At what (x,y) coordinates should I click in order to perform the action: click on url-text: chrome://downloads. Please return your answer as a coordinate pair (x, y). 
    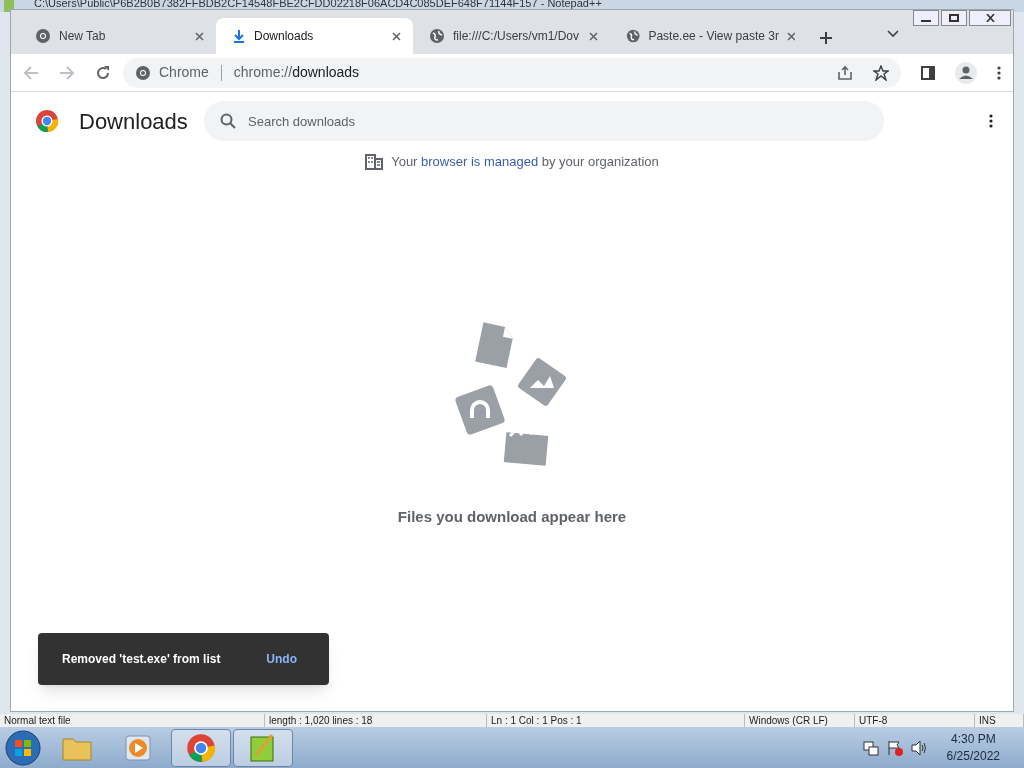
    Looking at the image, I should click on (296, 72).